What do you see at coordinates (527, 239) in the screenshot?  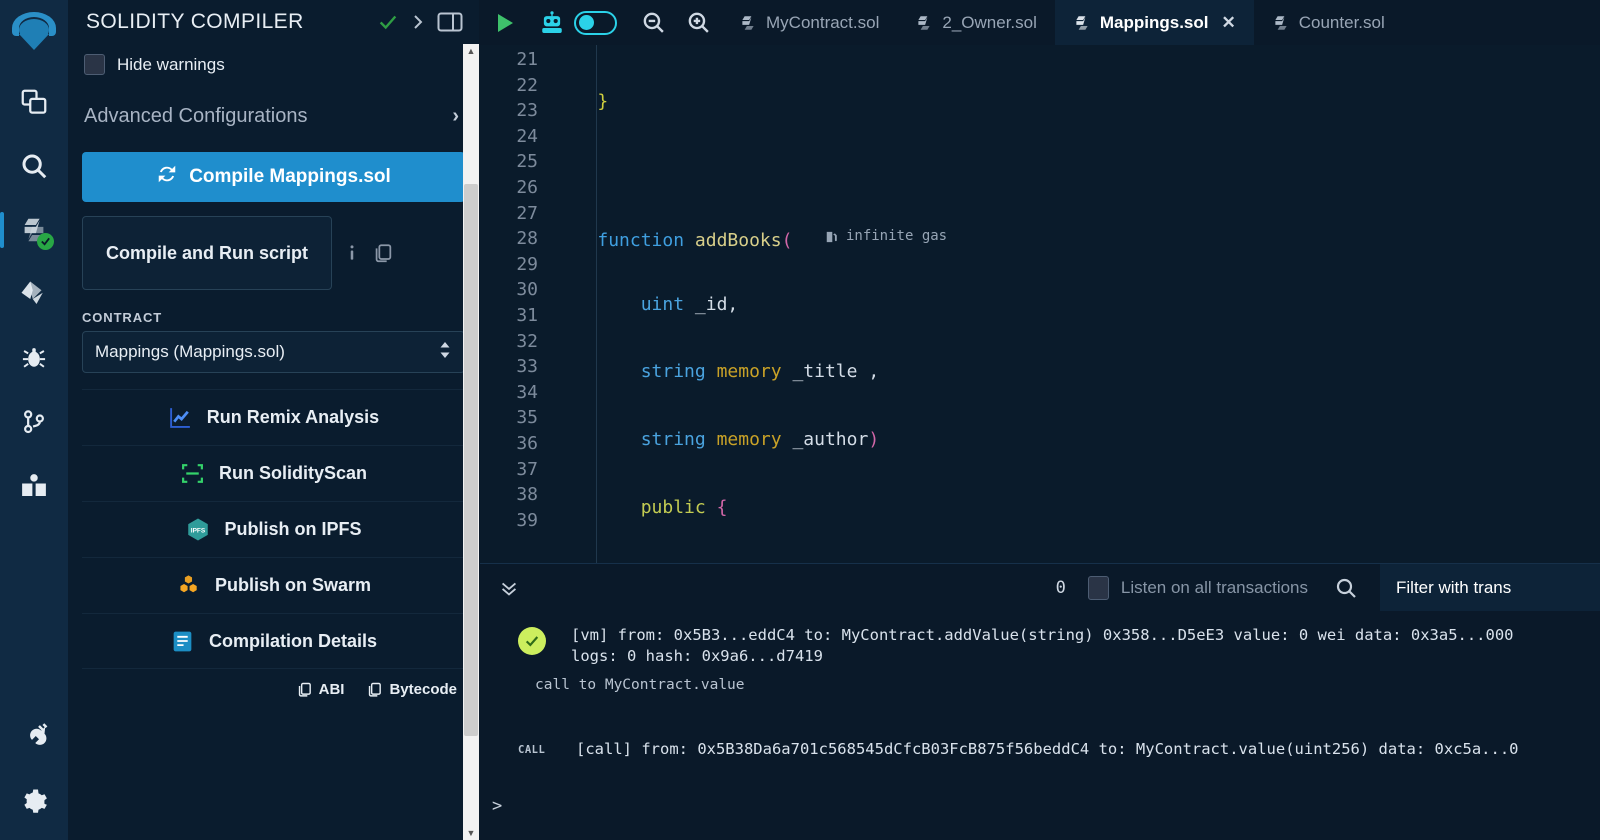 I see `line-number: 28` at bounding box center [527, 239].